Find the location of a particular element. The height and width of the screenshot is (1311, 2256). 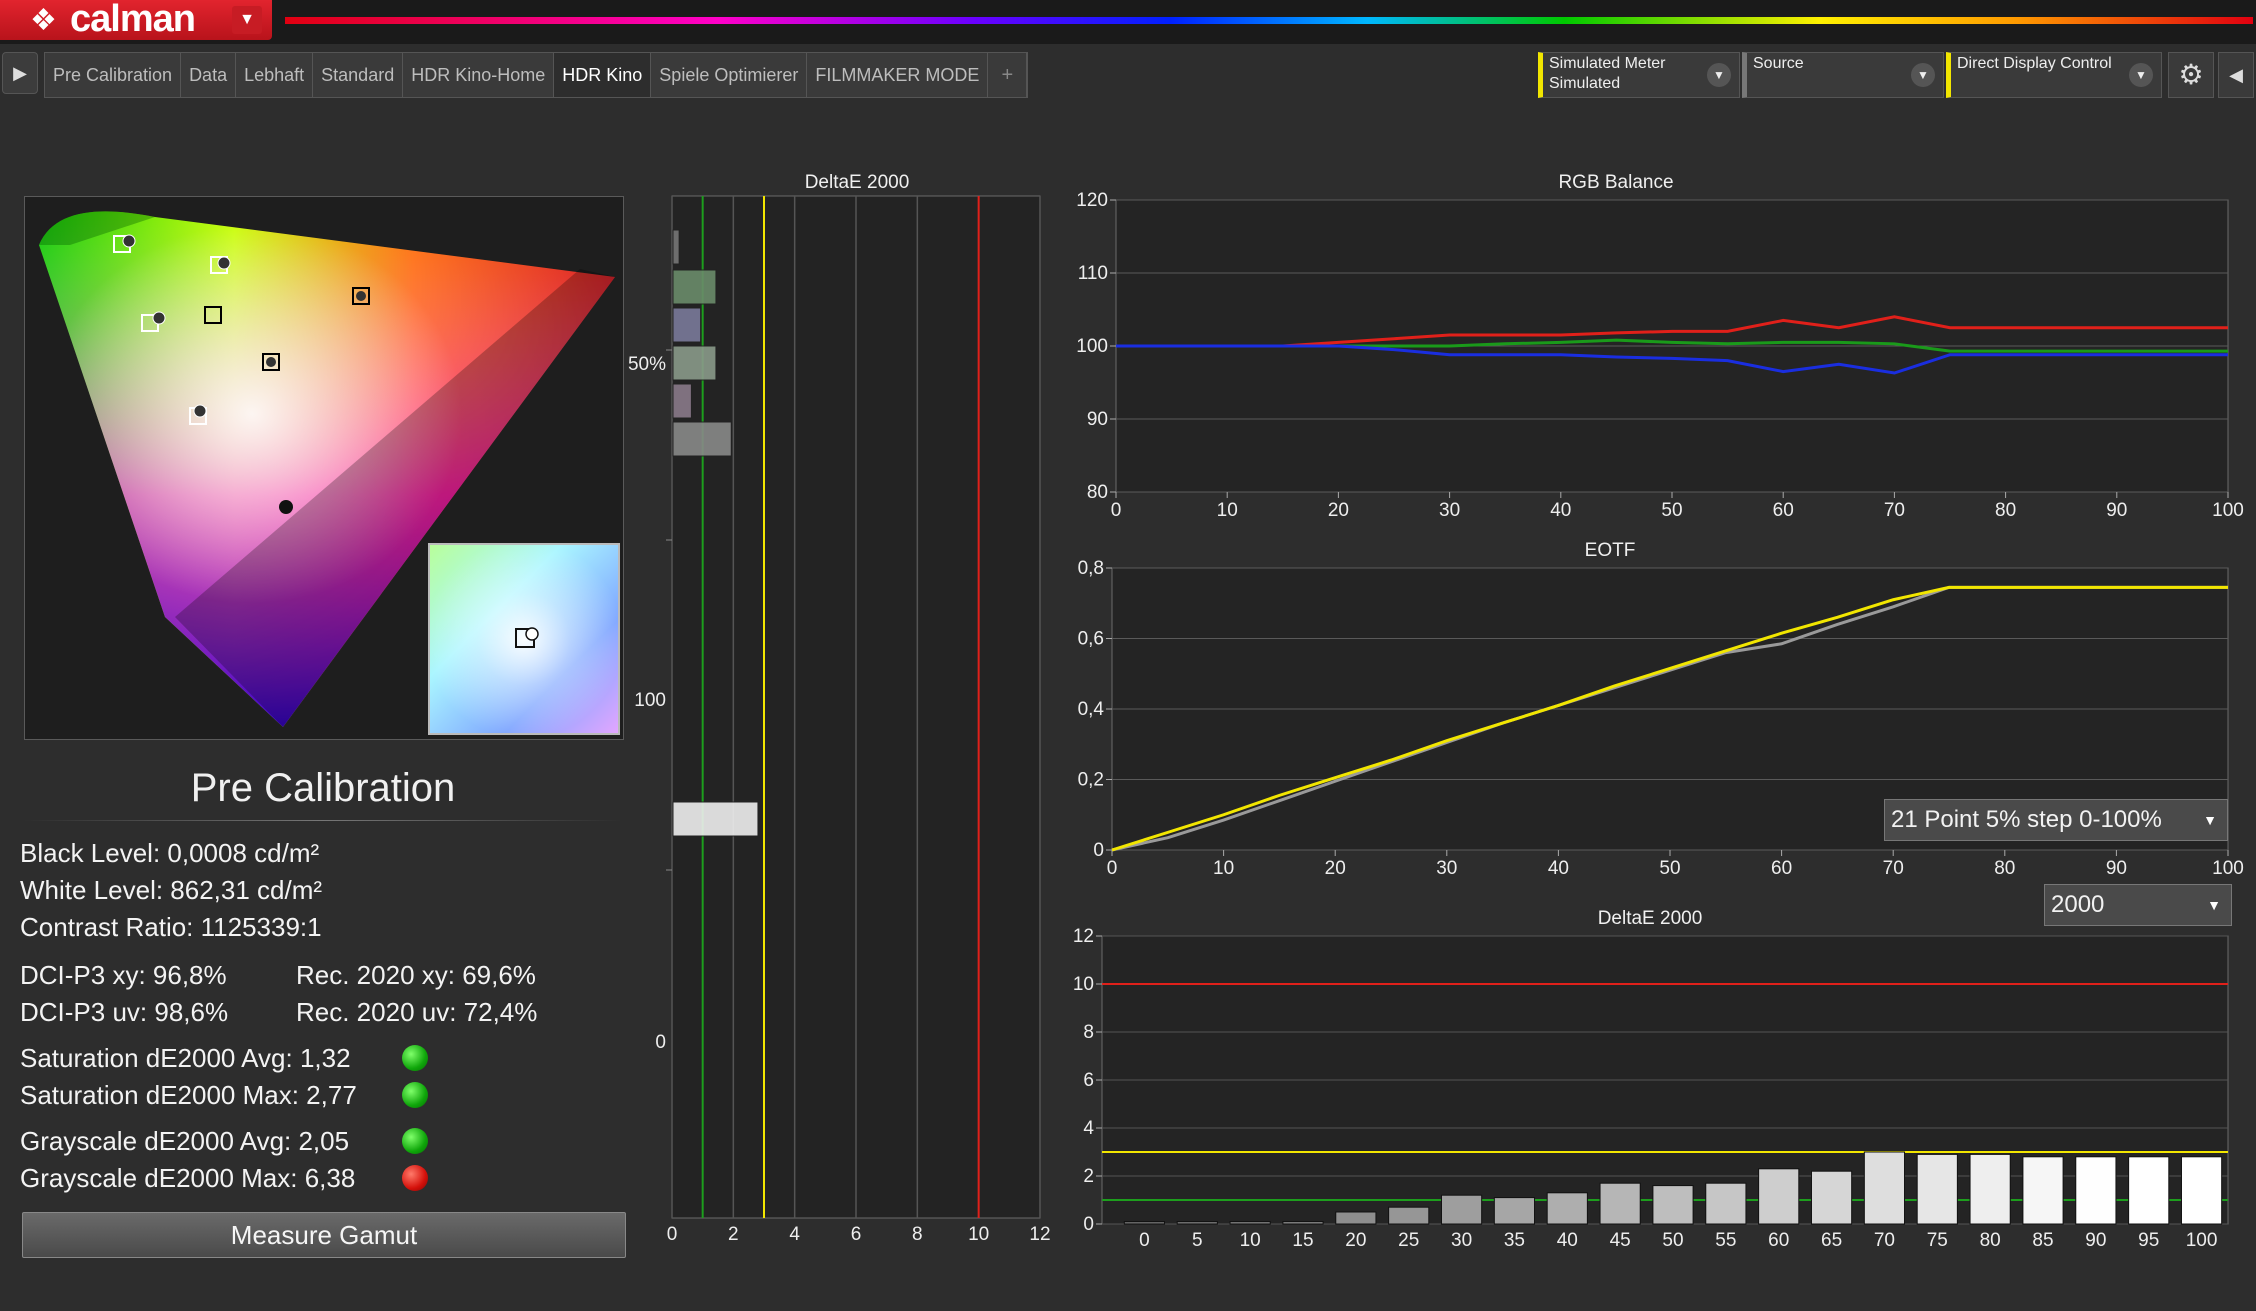

y-tick-label: 120 is located at coordinates (1092, 200).